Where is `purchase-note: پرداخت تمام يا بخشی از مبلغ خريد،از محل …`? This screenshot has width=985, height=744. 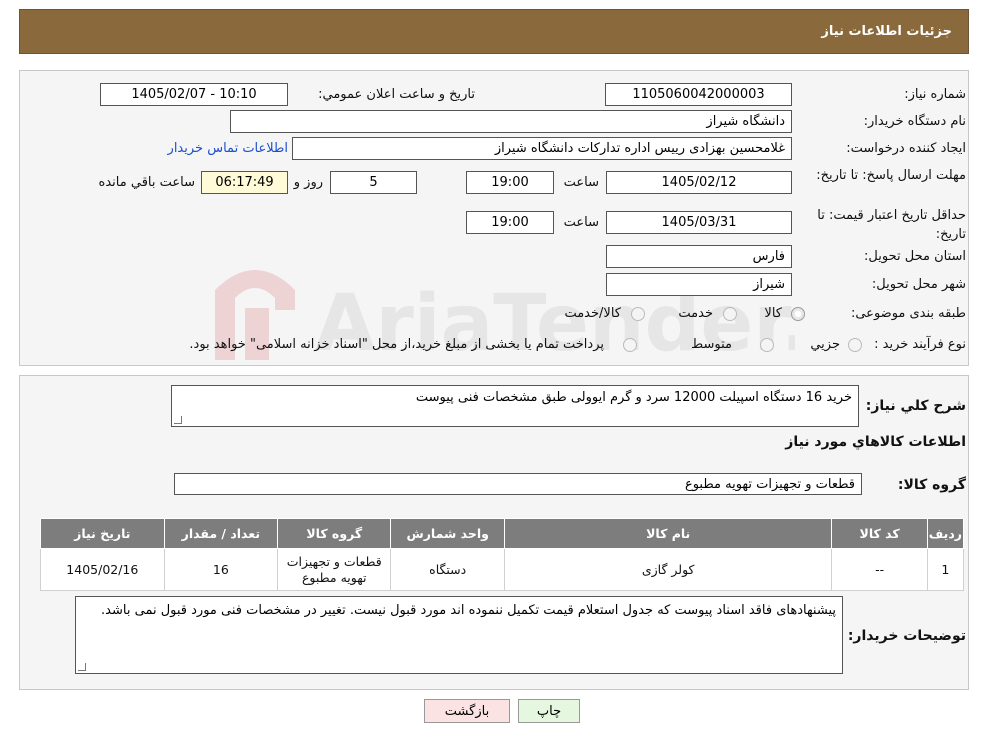
purchase-note: پرداخت تمام يا بخشی از مبلغ خريد،از محل … is located at coordinates (396, 344).